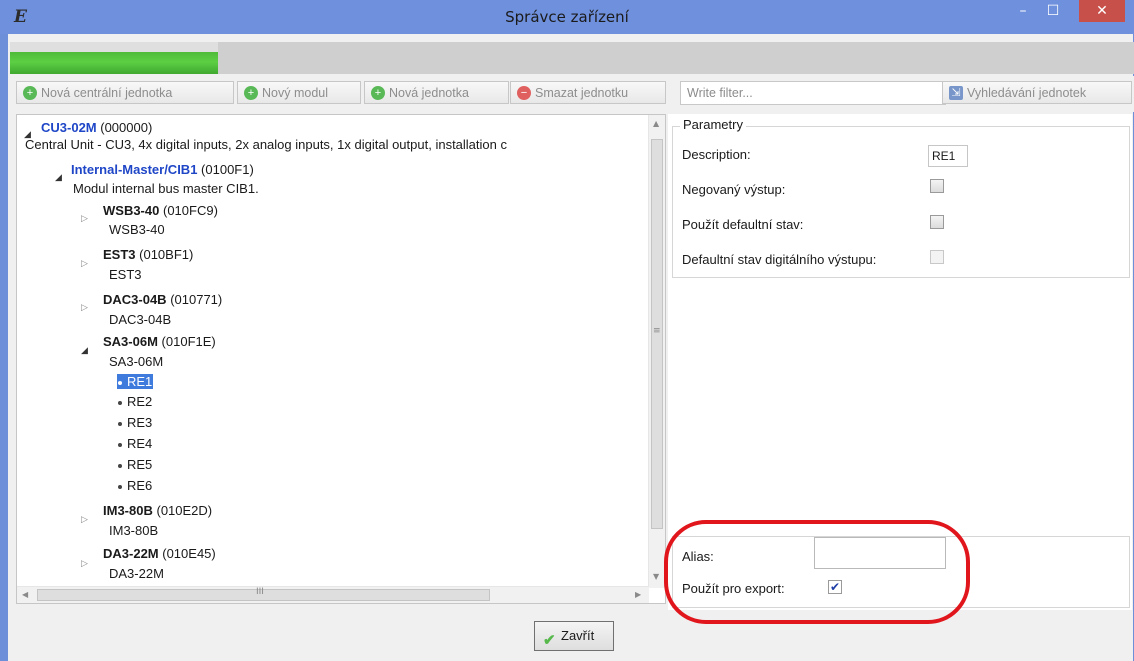  Describe the element at coordinates (140, 381) in the screenshot. I see `output-label: RE1` at that location.